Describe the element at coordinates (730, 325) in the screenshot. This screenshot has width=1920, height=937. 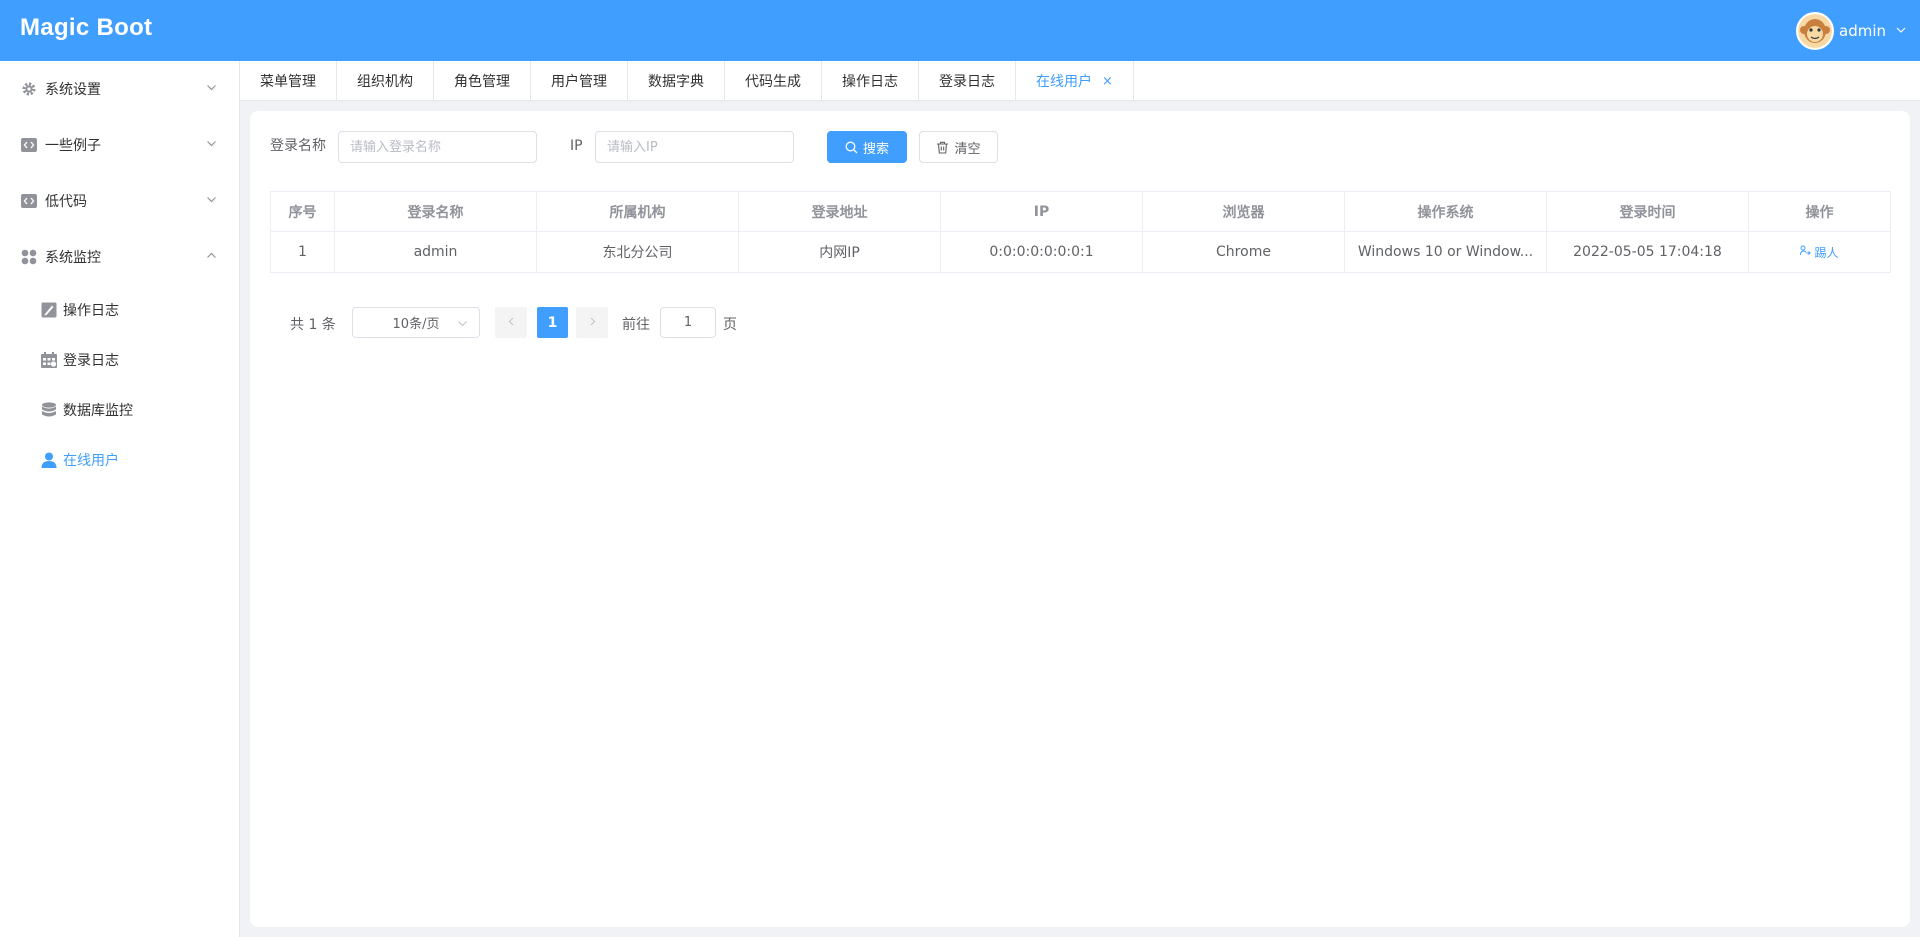
I see `page-unit-label: 页` at that location.